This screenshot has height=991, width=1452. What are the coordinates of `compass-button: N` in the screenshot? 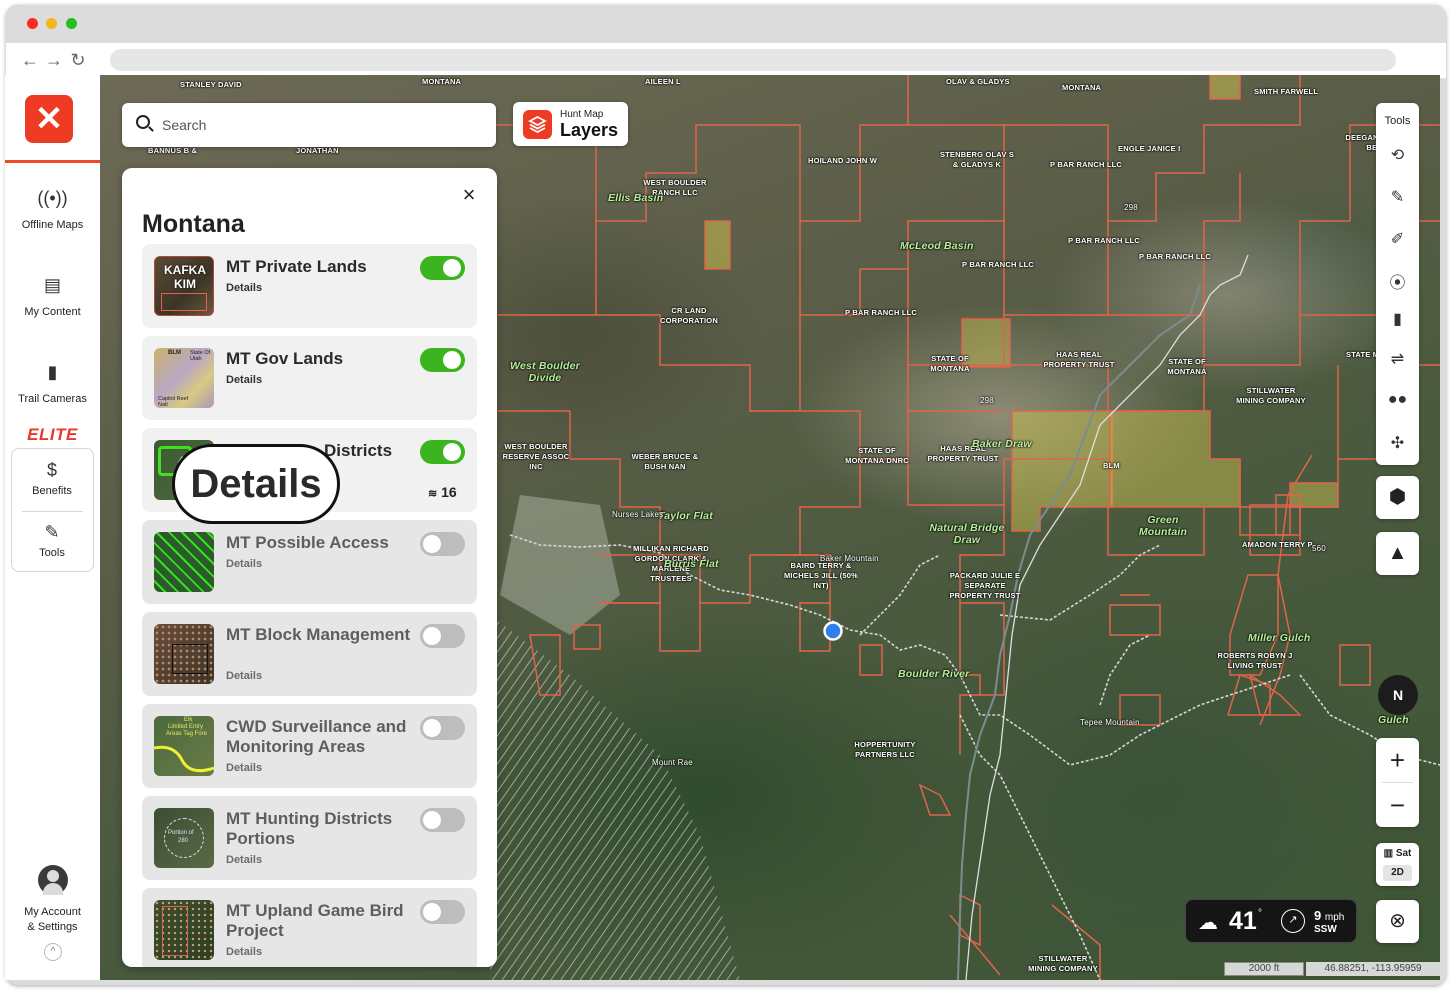 It's located at (1398, 695).